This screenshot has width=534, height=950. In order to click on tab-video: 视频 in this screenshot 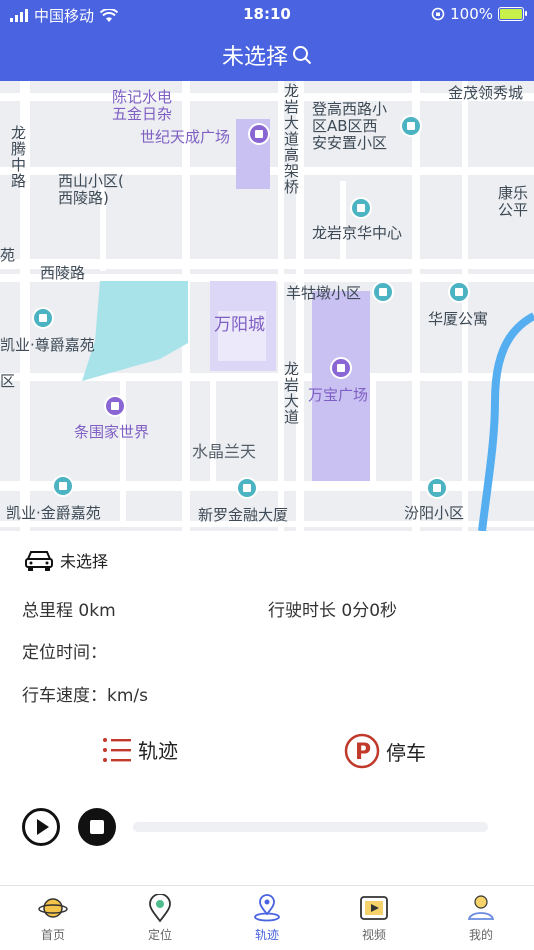, I will do `click(374, 918)`.